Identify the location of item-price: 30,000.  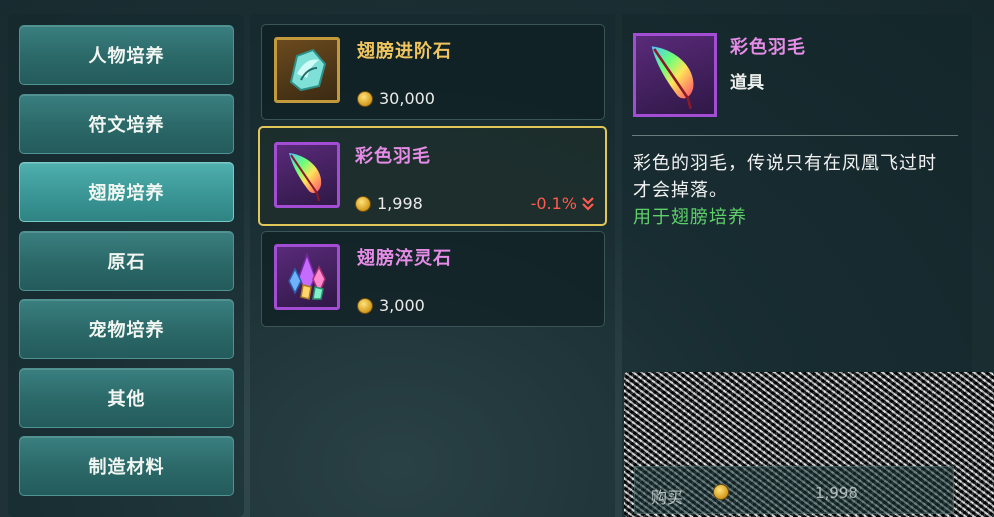
(396, 98).